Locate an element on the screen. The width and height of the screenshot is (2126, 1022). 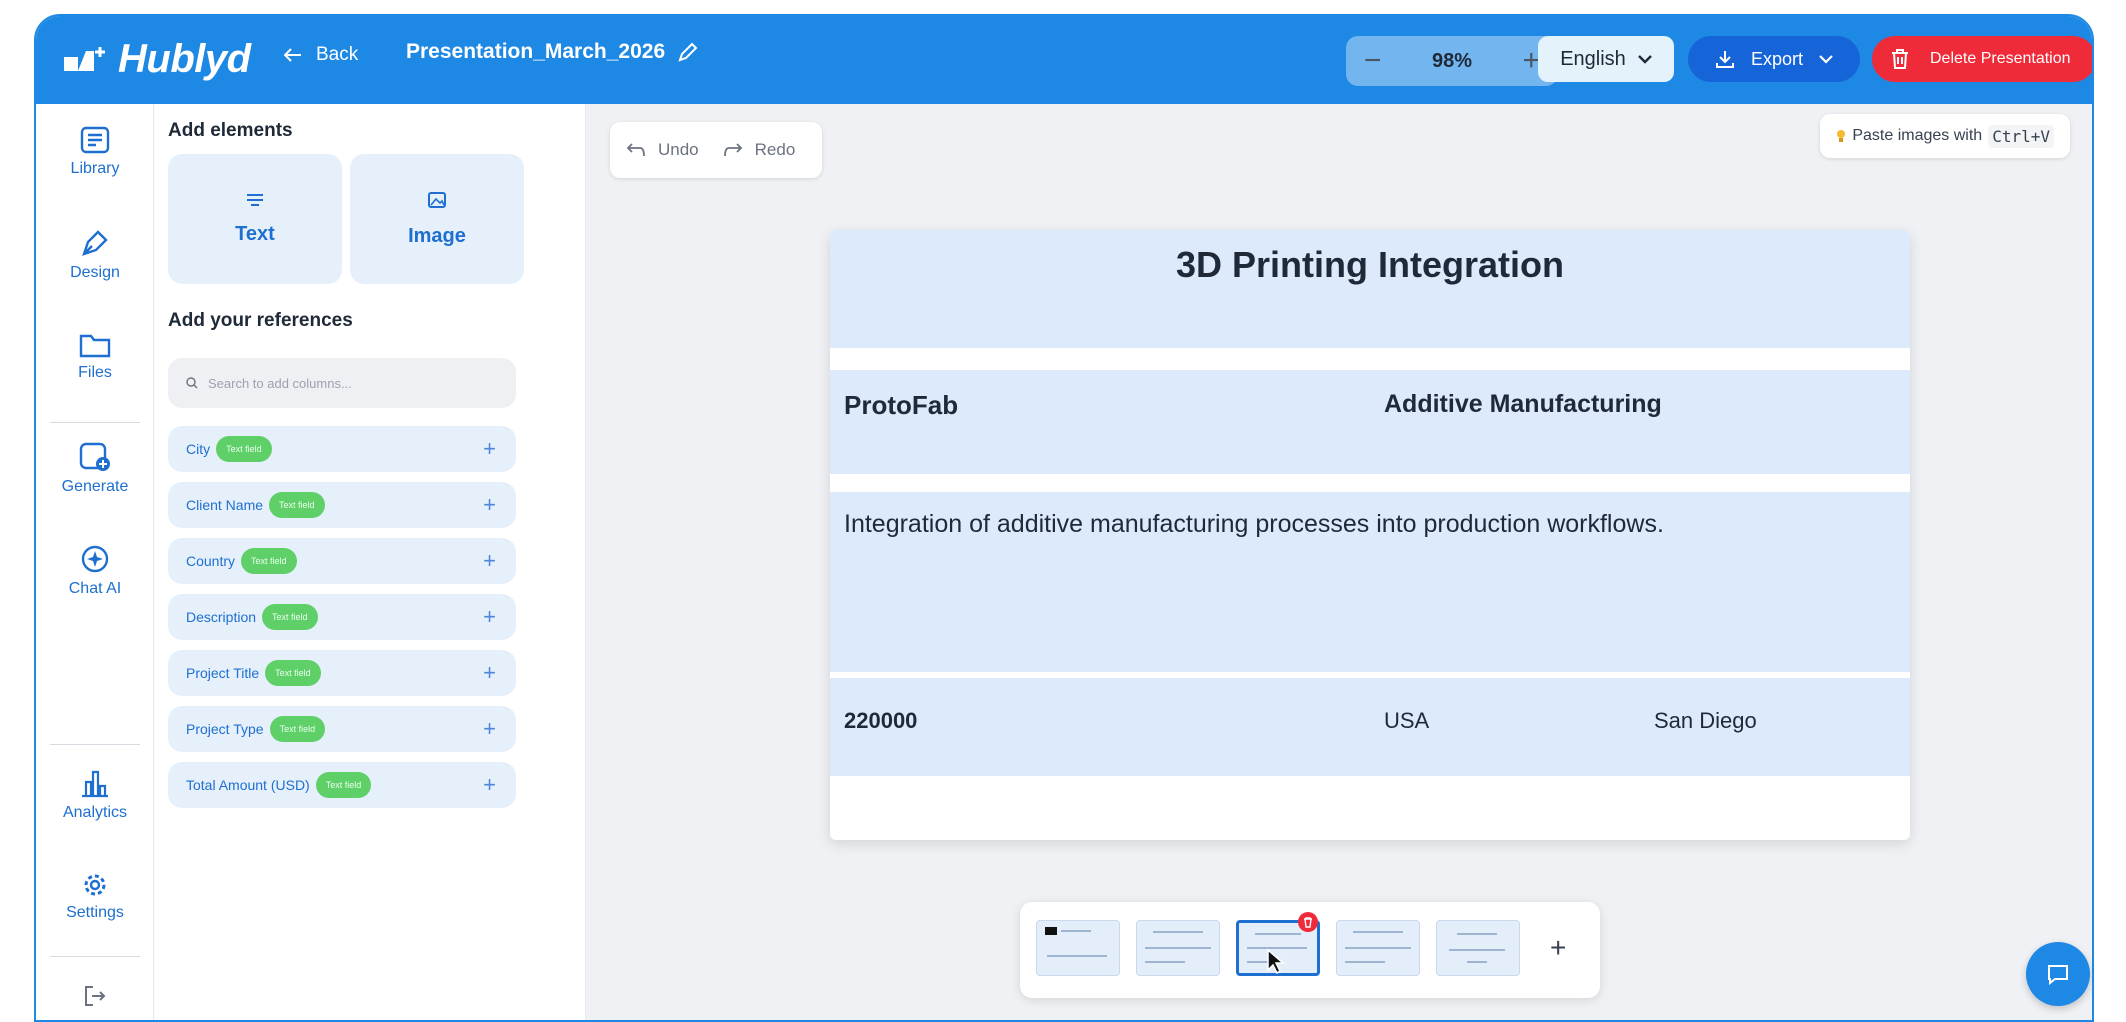
language-select: English is located at coordinates (1606, 59).